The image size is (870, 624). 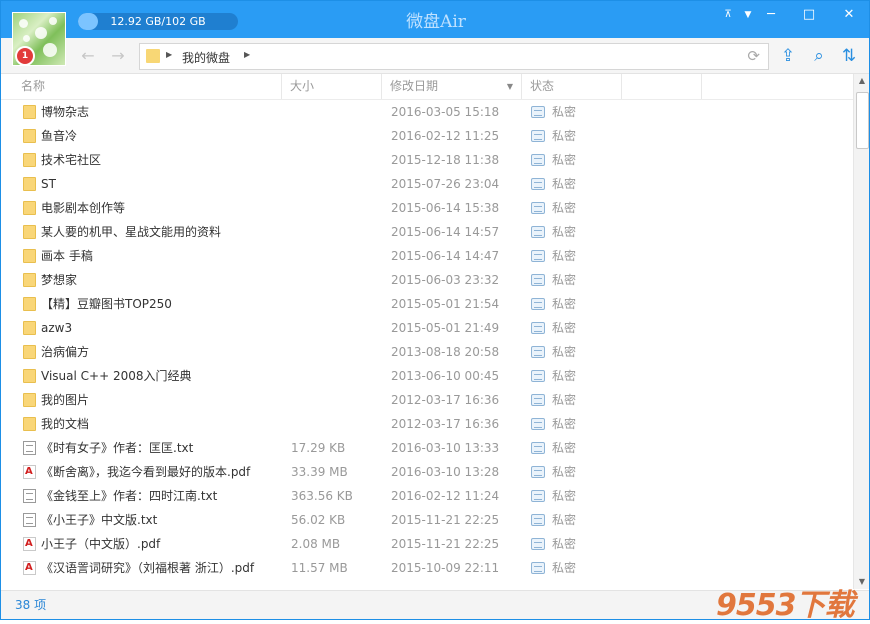 I want to click on file-row: 《小王子》中文版.txt 56.02 KB 2015-11-21 22:25 私密, so click(x=427, y=520).